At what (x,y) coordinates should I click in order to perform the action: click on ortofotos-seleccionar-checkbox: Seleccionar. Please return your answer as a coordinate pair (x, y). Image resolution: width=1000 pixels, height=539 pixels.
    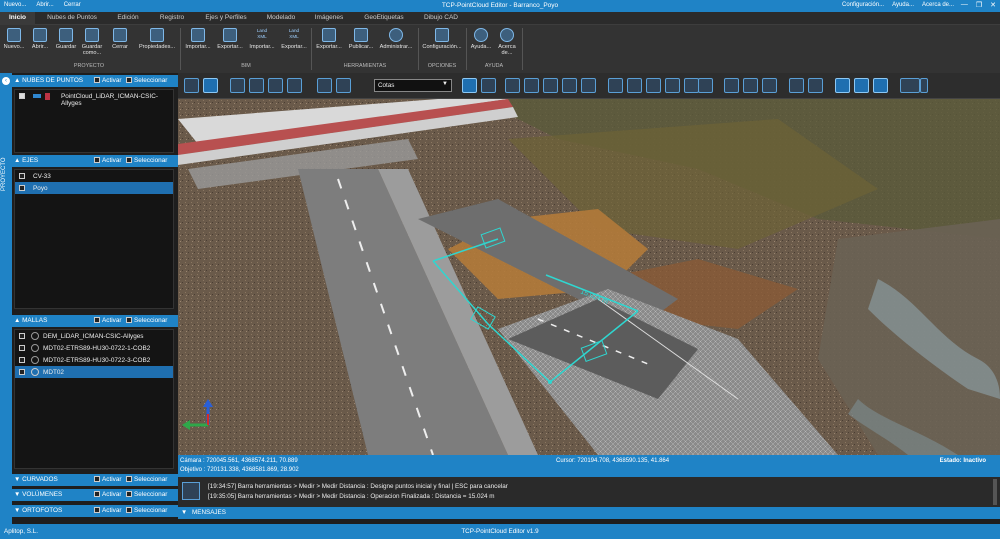
    Looking at the image, I should click on (146, 510).